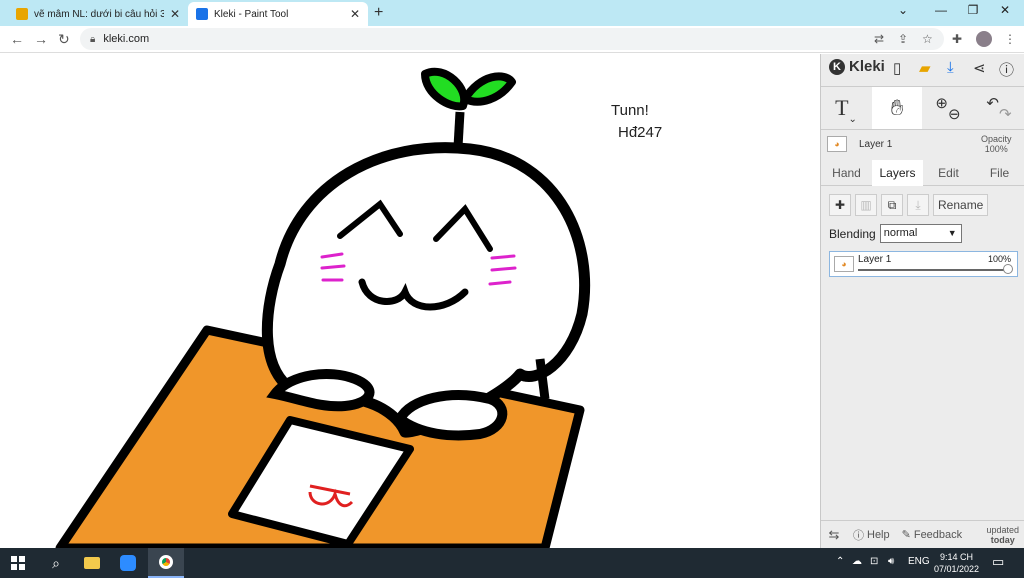 The height and width of the screenshot is (578, 1024). Describe the element at coordinates (933, 270) in the screenshot. I see `layer-opacity-track` at that location.